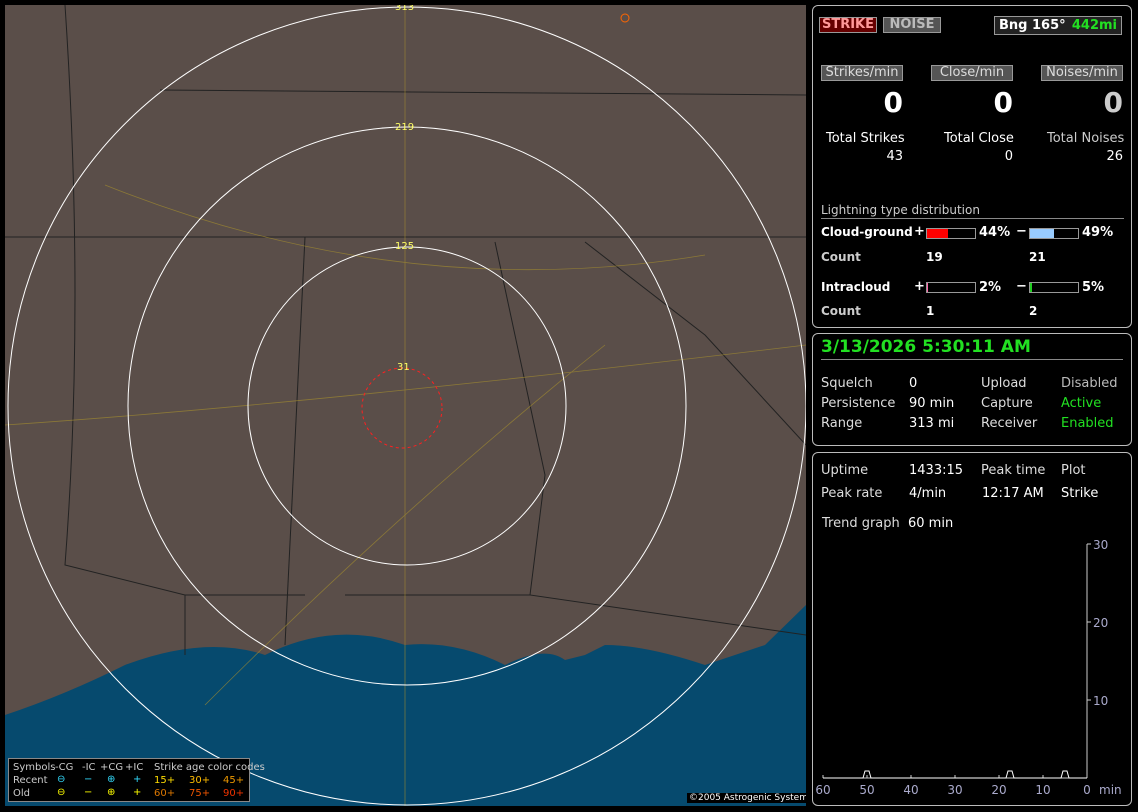 This screenshot has width=1138, height=812. I want to click on cg-positive-bar, so click(951, 233).